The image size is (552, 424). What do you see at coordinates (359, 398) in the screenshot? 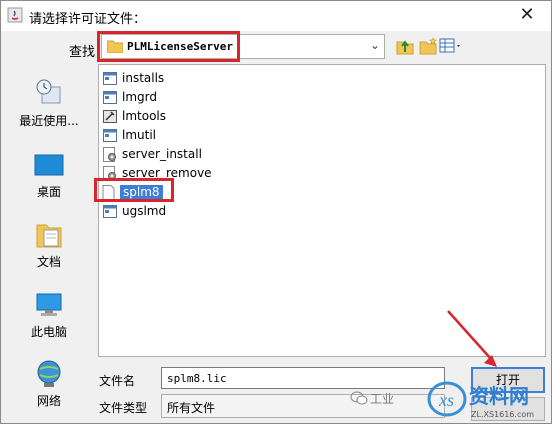
I see `wechat-icon` at bounding box center [359, 398].